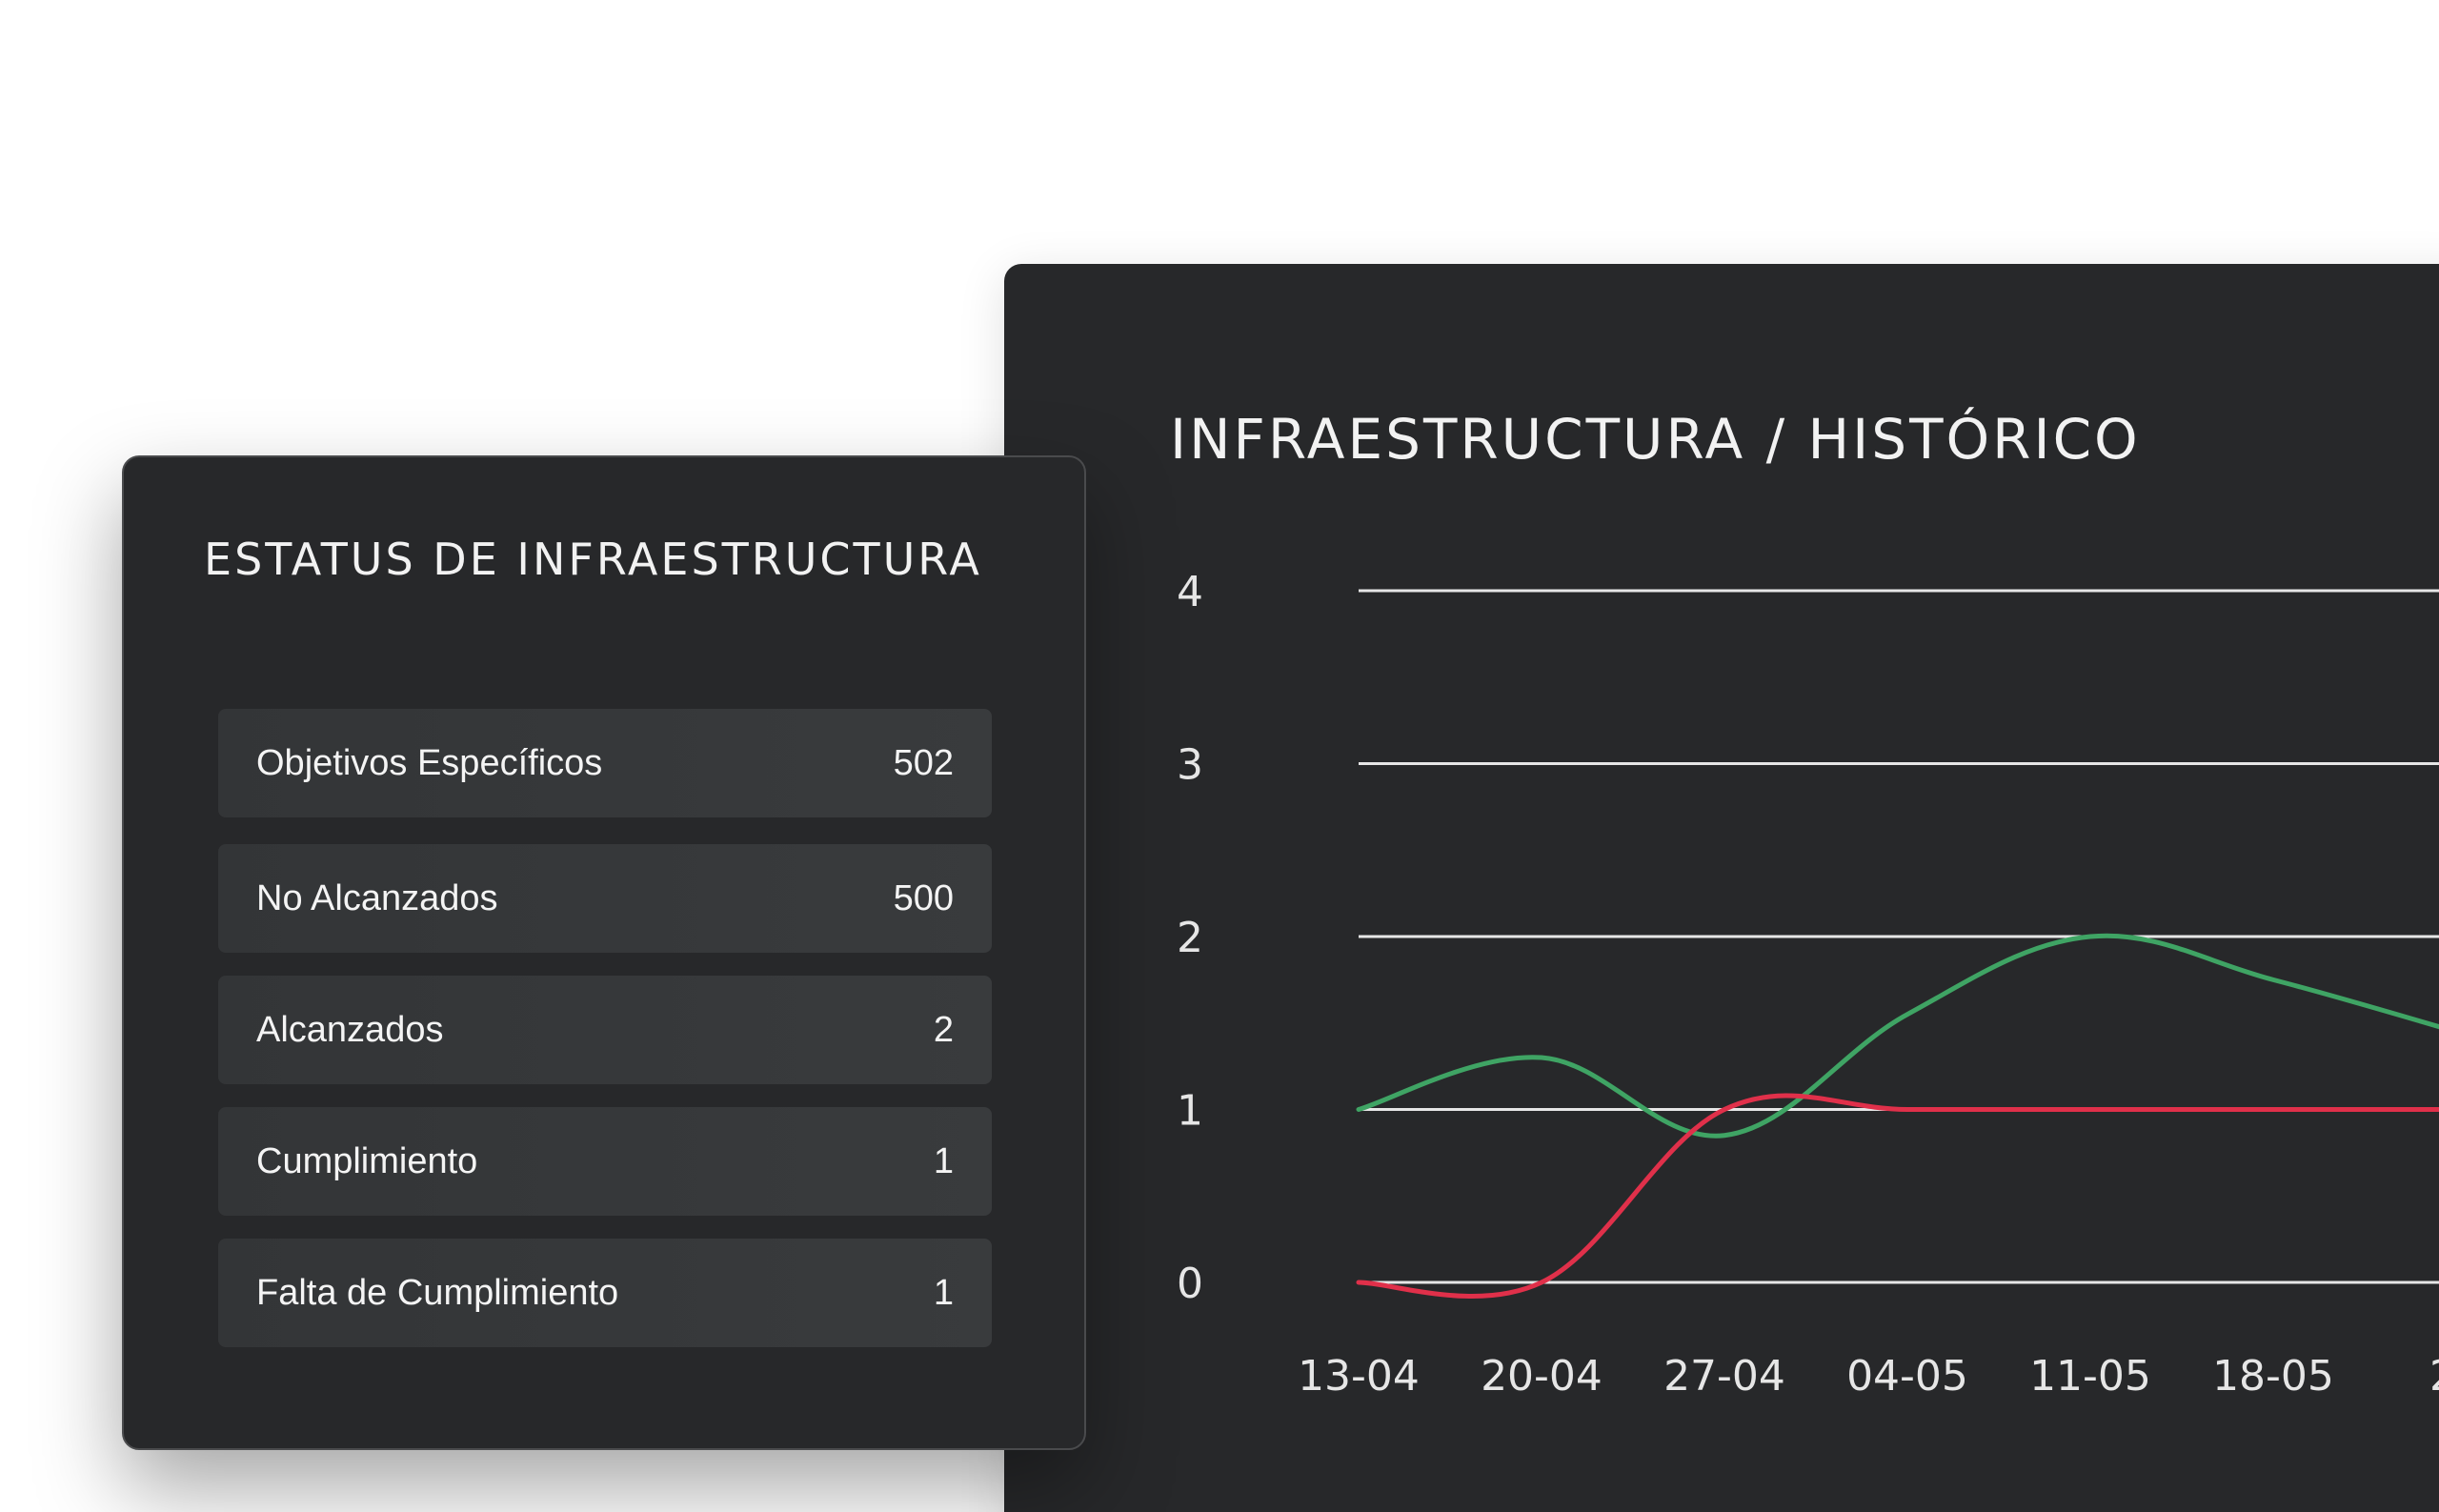 Image resolution: width=2439 pixels, height=1512 pixels. I want to click on chart-x-axis: 13-04 20-04 27-04 04-05 11-05 18-05 25, so click(1868, 1376).